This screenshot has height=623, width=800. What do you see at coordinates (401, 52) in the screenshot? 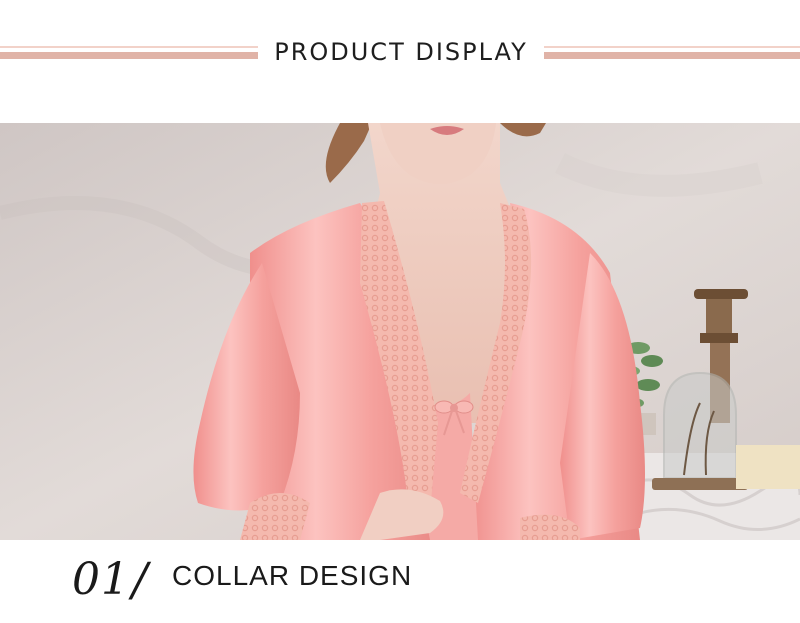
I see `page-title: PRODUCT DISPLAY` at bounding box center [401, 52].